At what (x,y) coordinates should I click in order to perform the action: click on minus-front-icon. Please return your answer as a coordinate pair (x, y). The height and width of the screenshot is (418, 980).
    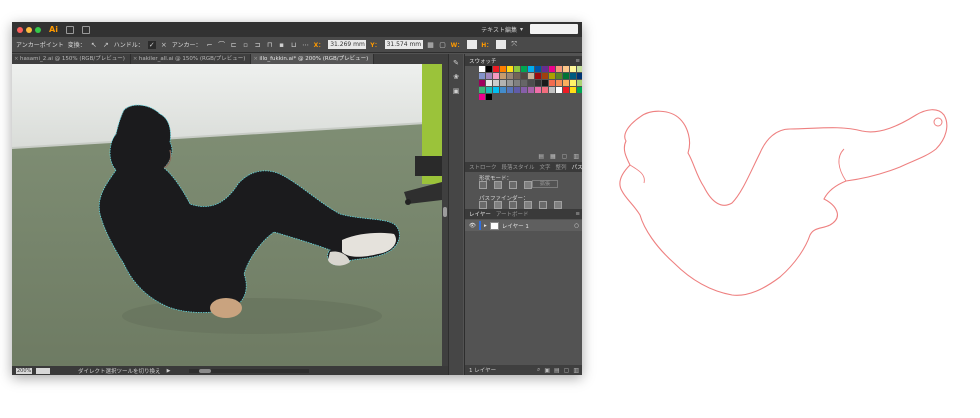
    Looking at the image, I should click on (498, 185).